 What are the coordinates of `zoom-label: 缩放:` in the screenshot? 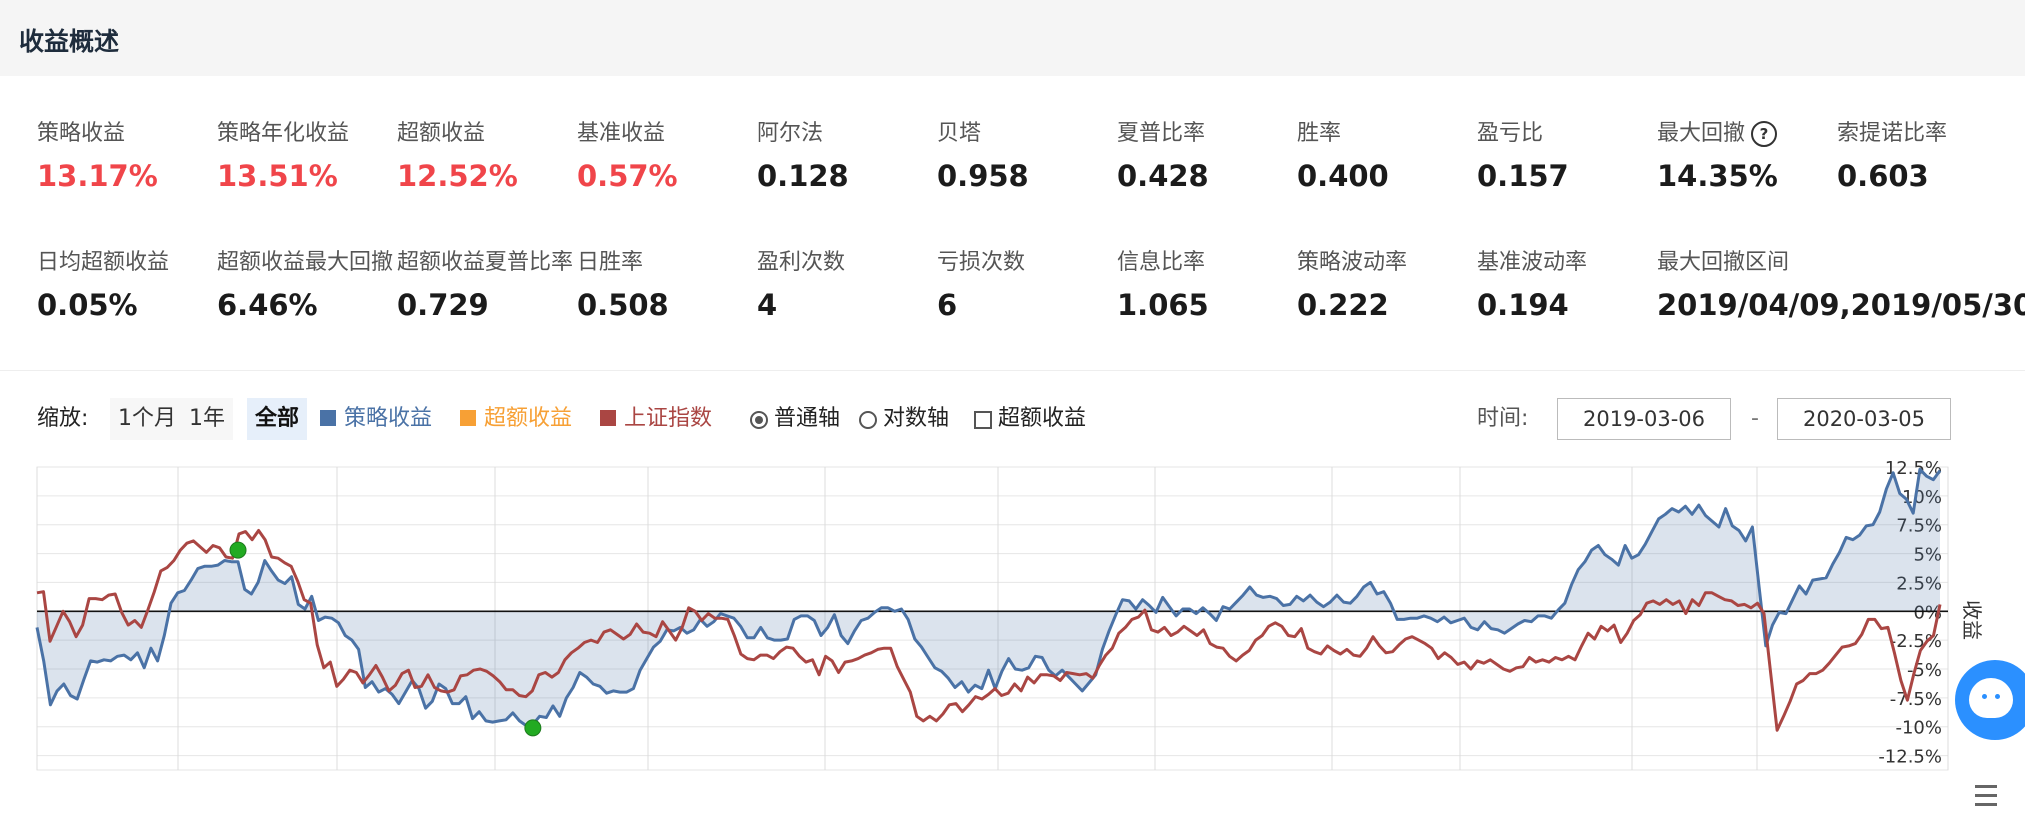 It's located at (63, 418).